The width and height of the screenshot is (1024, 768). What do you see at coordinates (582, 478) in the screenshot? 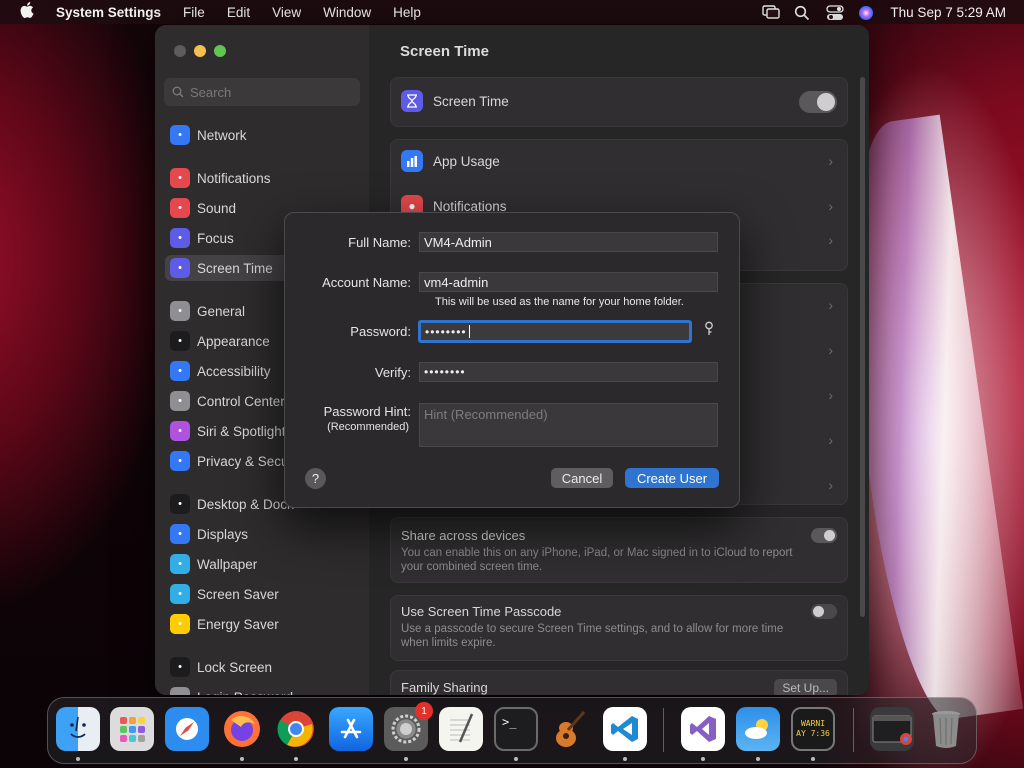
I see `cancel-button: Cancel` at bounding box center [582, 478].